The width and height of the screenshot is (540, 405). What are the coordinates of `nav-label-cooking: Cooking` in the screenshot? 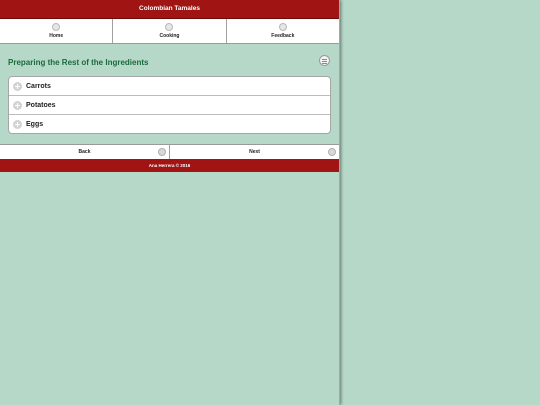 It's located at (169, 36).